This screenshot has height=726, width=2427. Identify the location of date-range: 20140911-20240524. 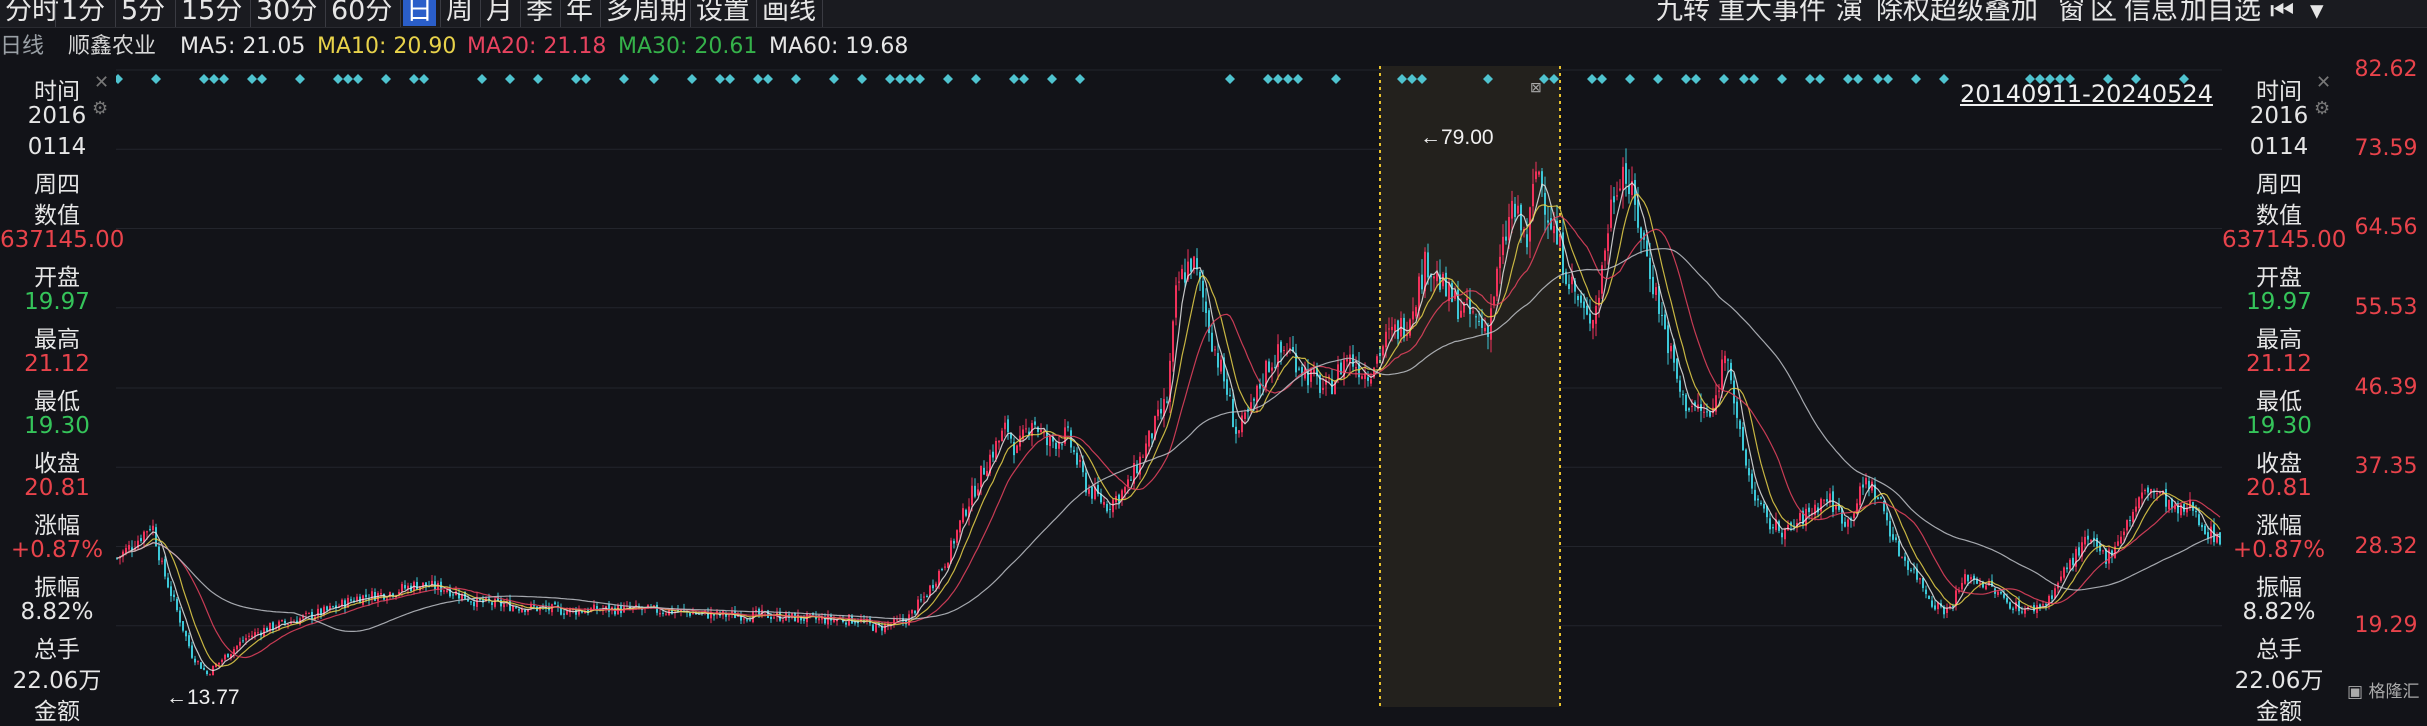
(2086, 94).